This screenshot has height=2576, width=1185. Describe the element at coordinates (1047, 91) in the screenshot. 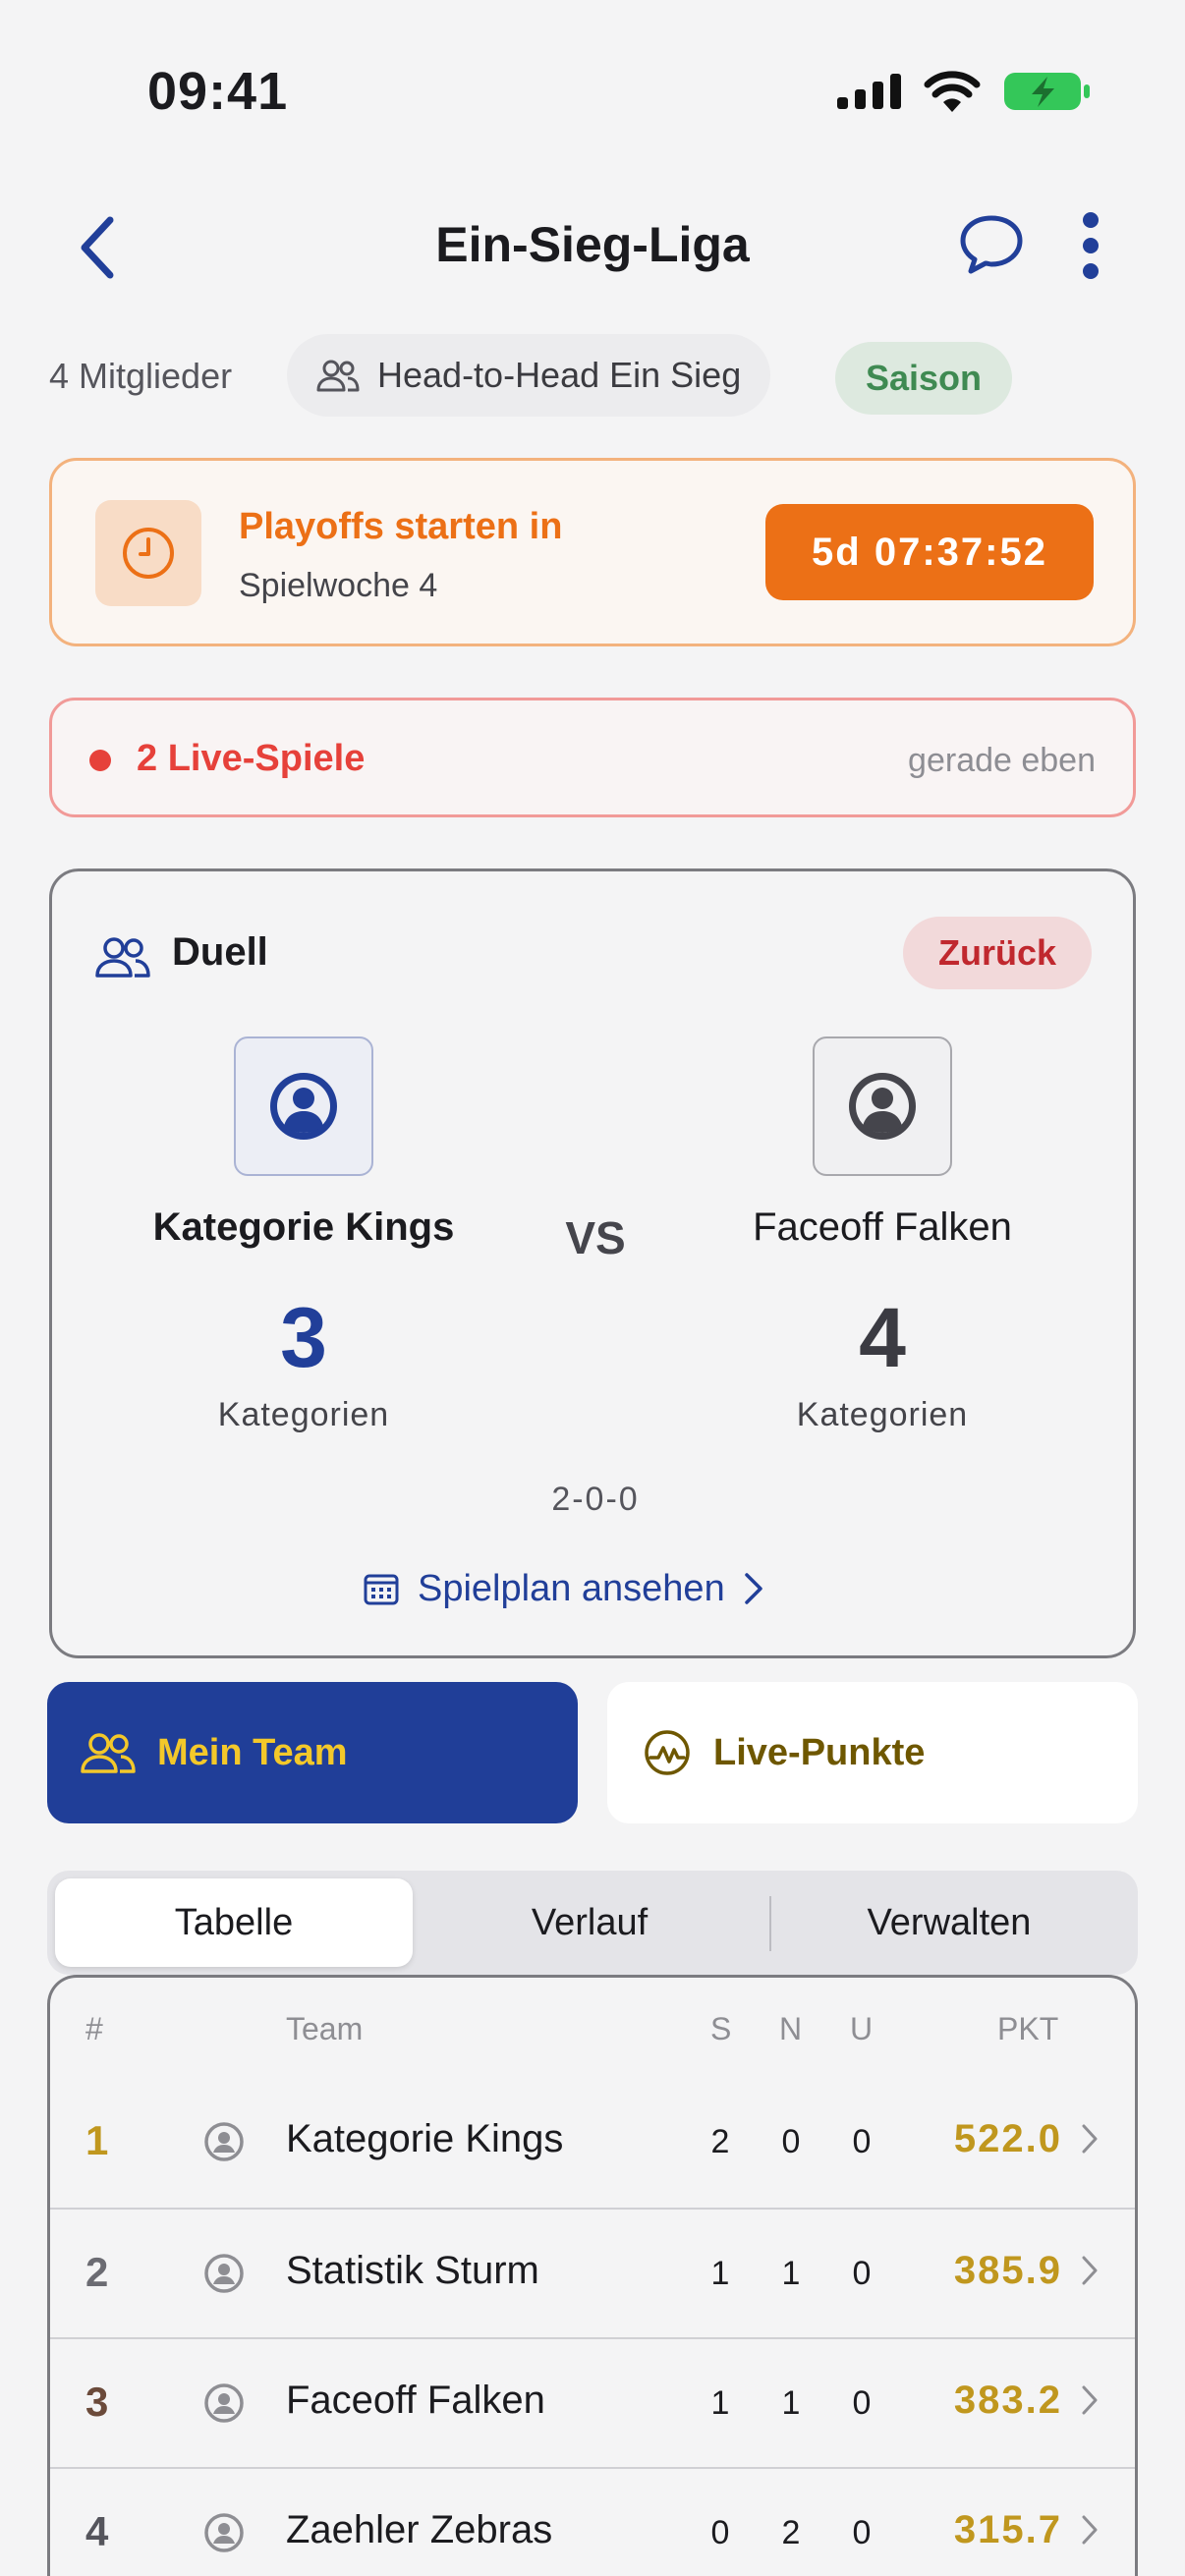

I see `battery-charging-icon` at that location.